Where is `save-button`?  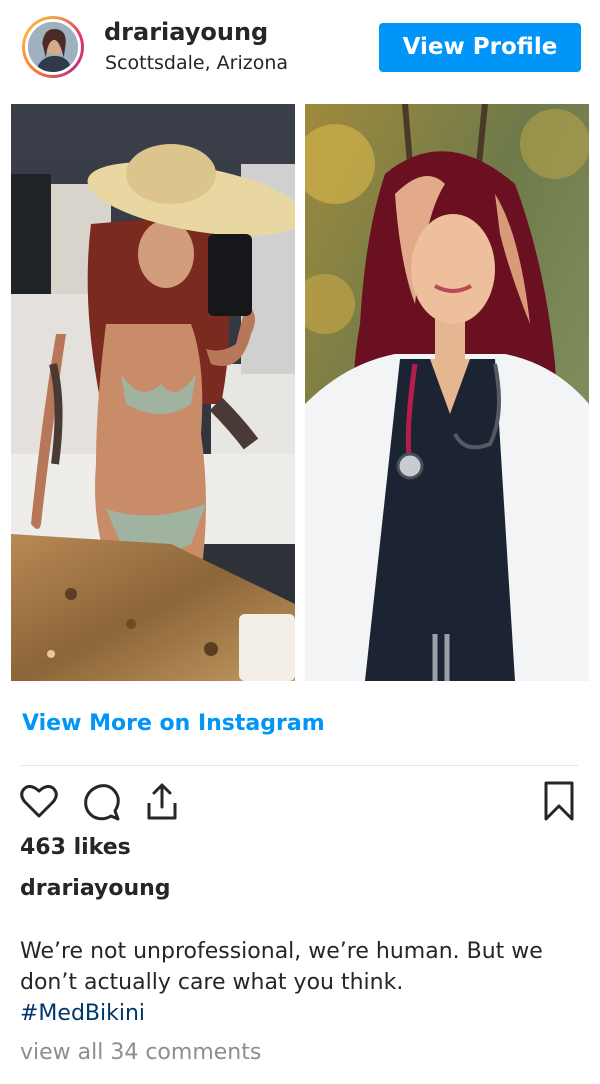
save-button is located at coordinates (559, 802).